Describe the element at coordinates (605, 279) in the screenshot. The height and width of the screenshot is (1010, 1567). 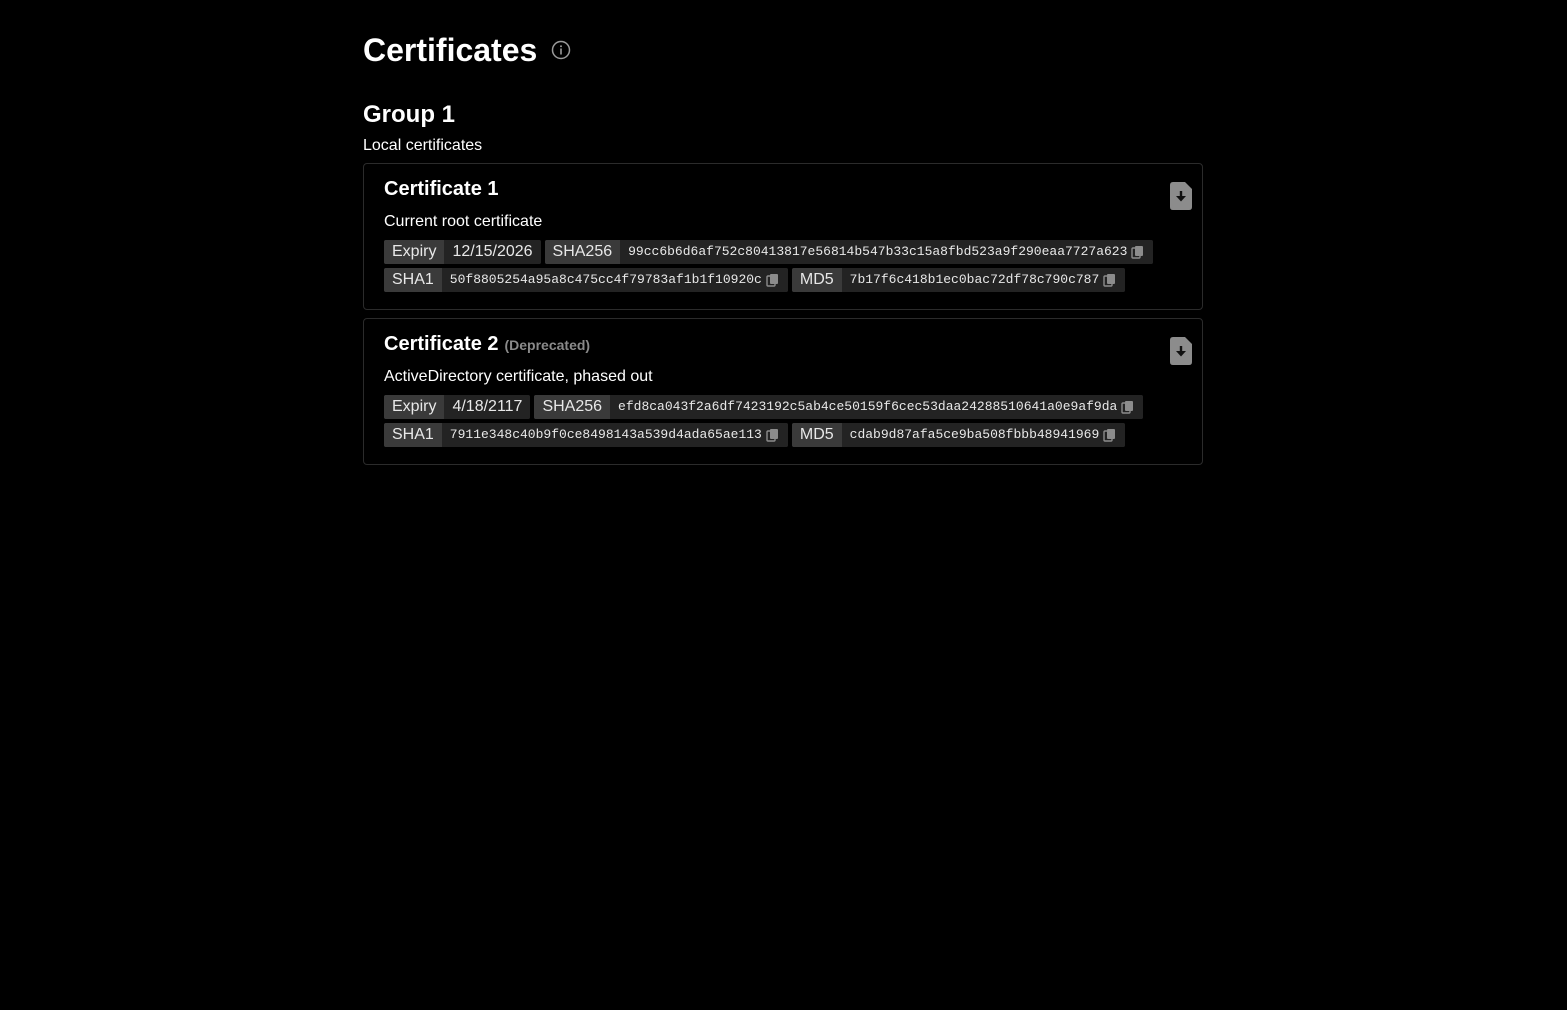
I see `sha1-value: 50f8805254a95a8c475cc4f79783af1b1f10920c` at that location.